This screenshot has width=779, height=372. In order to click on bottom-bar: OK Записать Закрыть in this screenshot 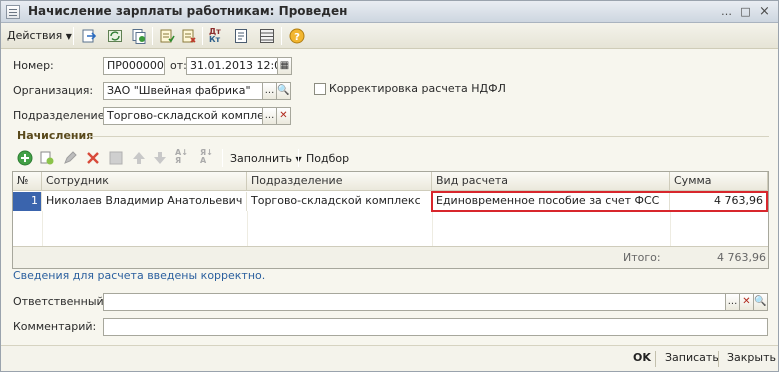, I will do `click(389, 358)`.